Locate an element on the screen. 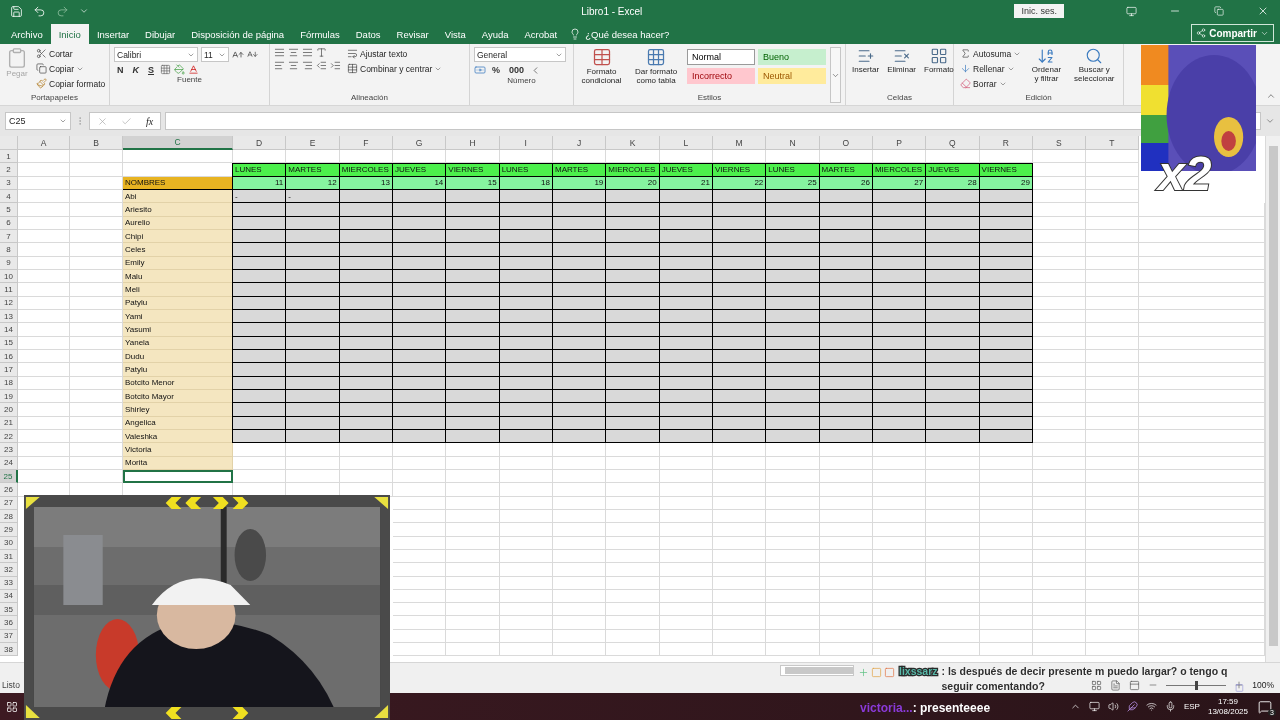  column-header: Q is located at coordinates (953, 143).